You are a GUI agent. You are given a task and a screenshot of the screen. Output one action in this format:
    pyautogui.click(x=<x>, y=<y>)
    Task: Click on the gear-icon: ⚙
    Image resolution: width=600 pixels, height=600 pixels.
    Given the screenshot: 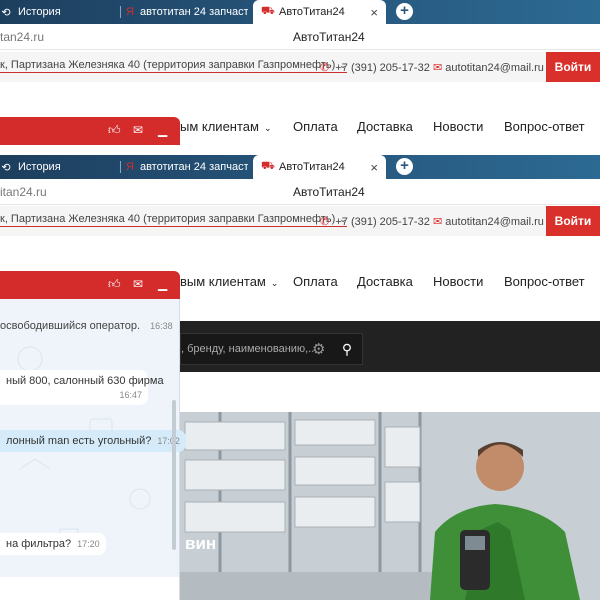 What is the action you would take?
    pyautogui.click(x=318, y=349)
    